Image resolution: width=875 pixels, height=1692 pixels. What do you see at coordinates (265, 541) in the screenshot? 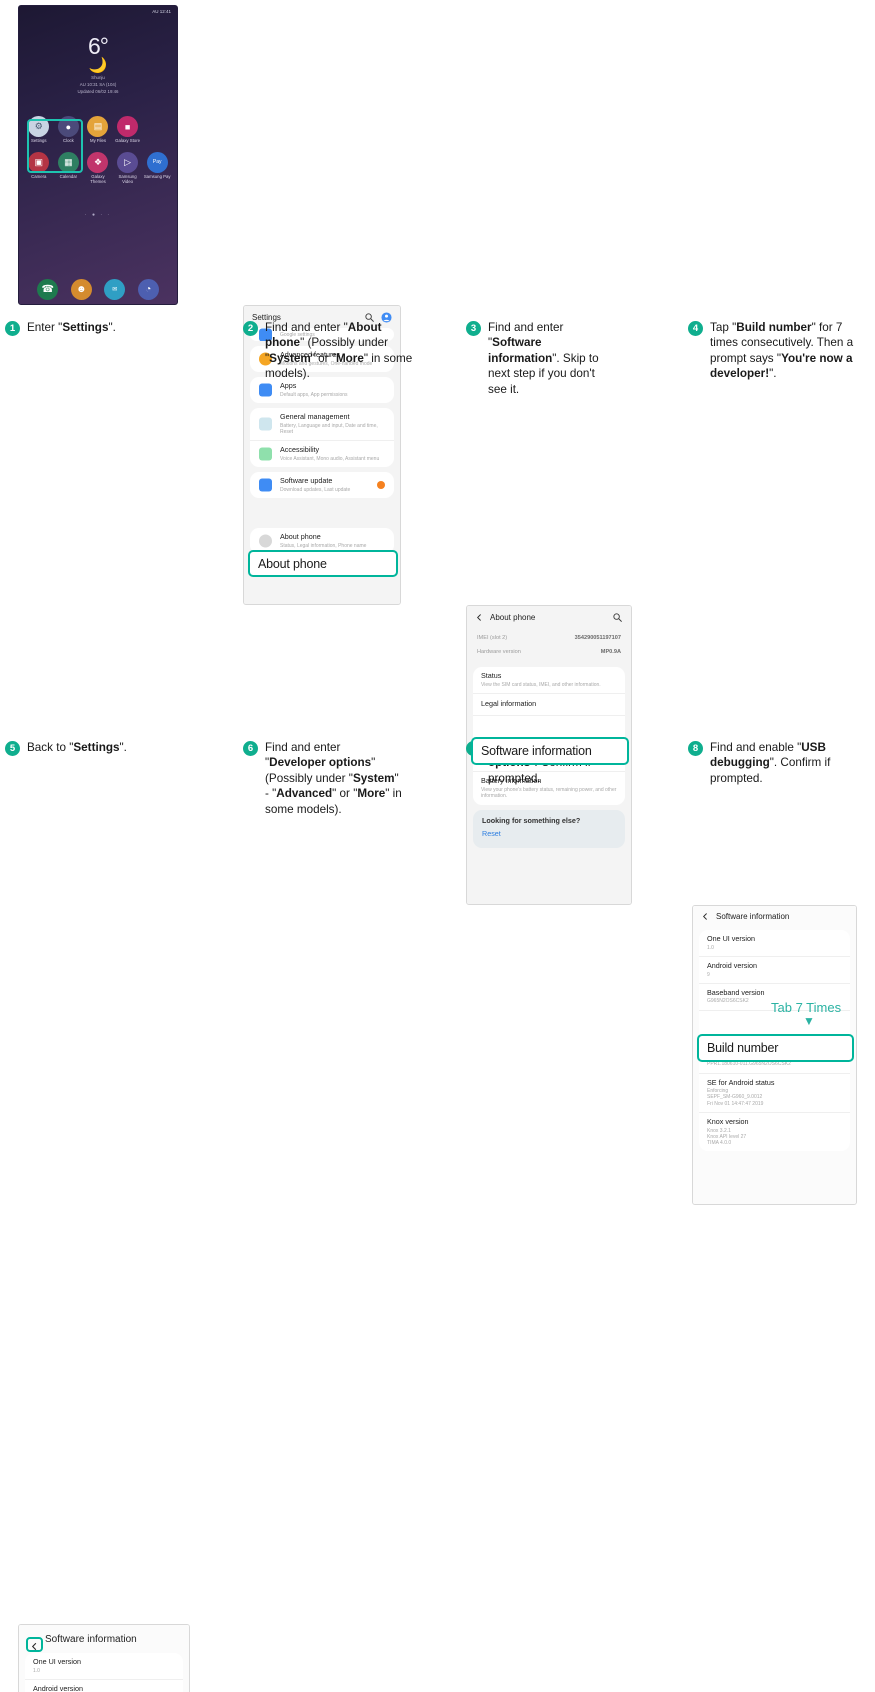
I see `info-icon` at bounding box center [265, 541].